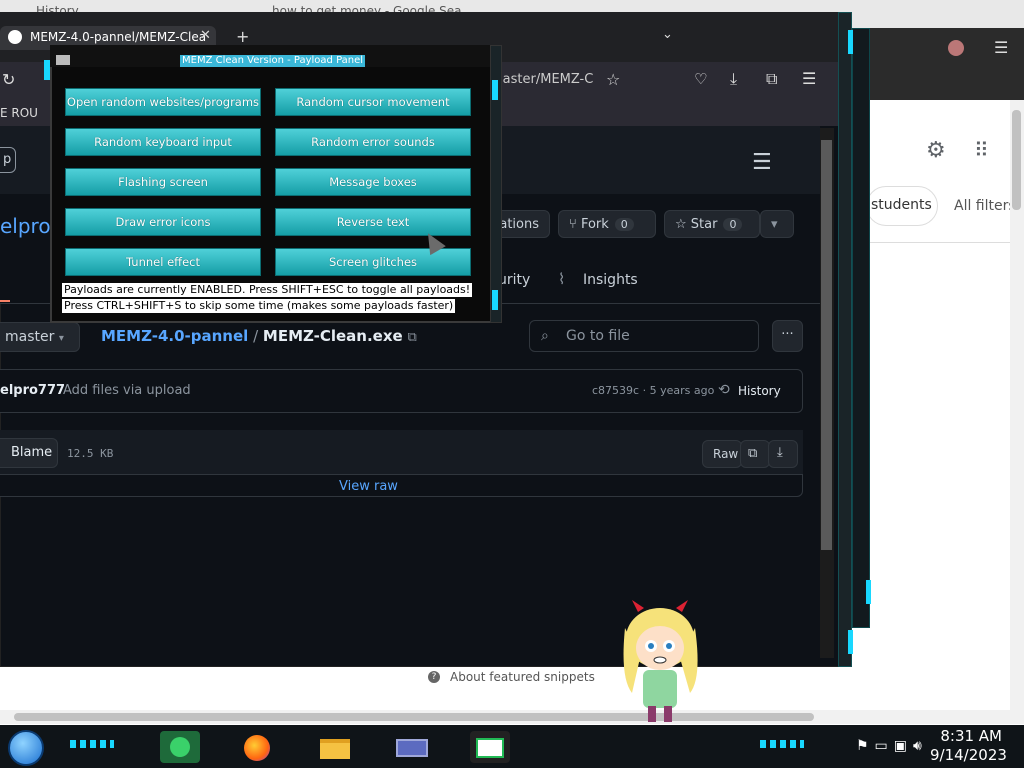 The image size is (1024, 768). I want to click on taskbar-active-window-icon, so click(490, 747).